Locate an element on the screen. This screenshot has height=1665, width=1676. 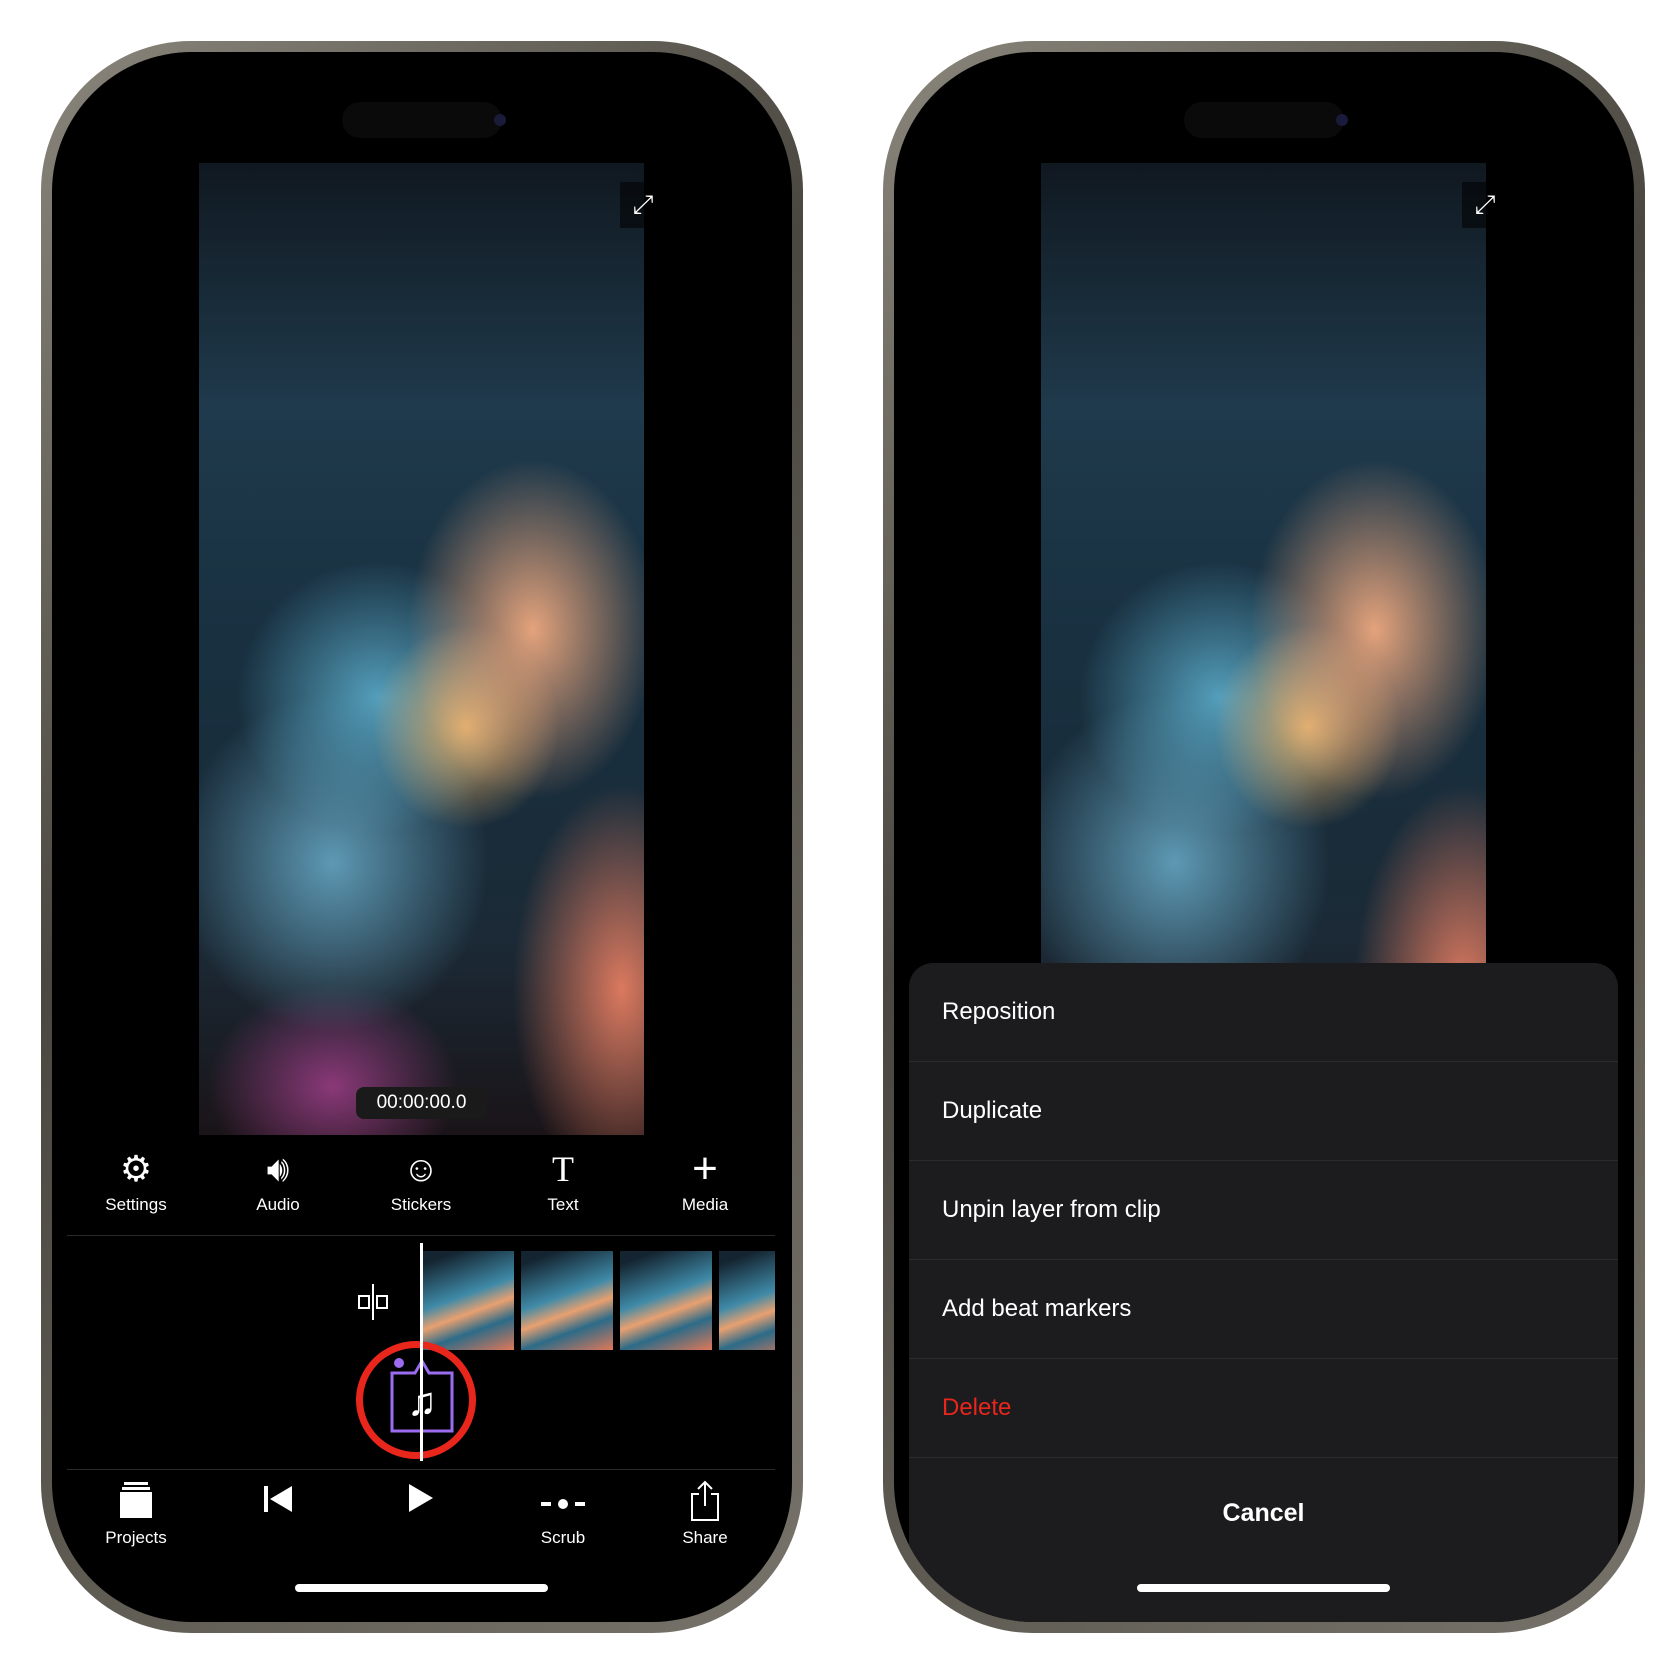
action-delete: Delete is located at coordinates (1263, 1408).